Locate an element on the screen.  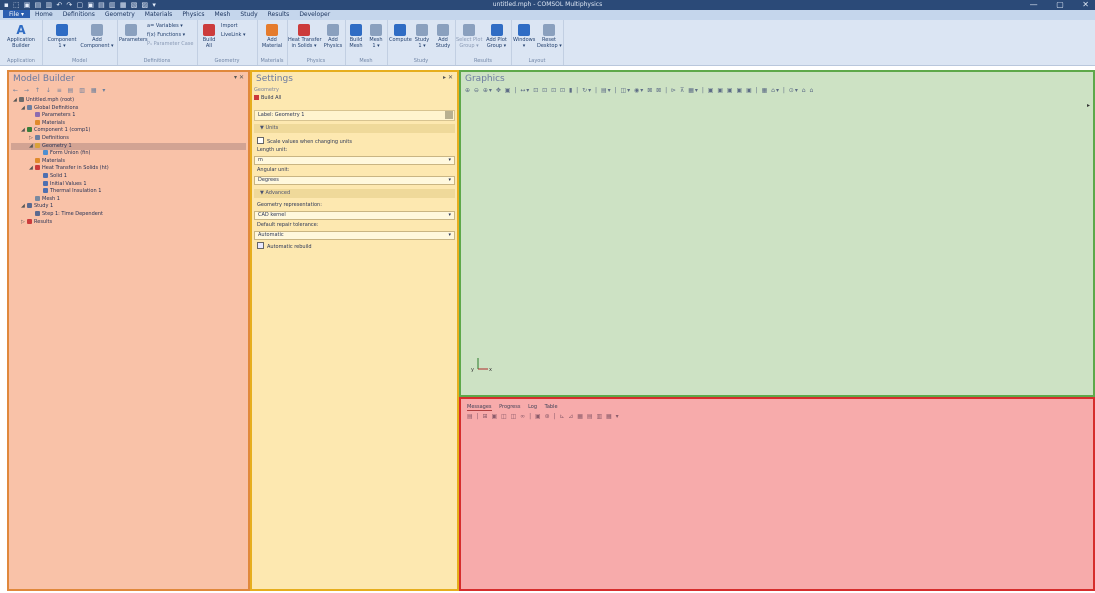
scale-values-checkbox is located at coordinates (260, 140).